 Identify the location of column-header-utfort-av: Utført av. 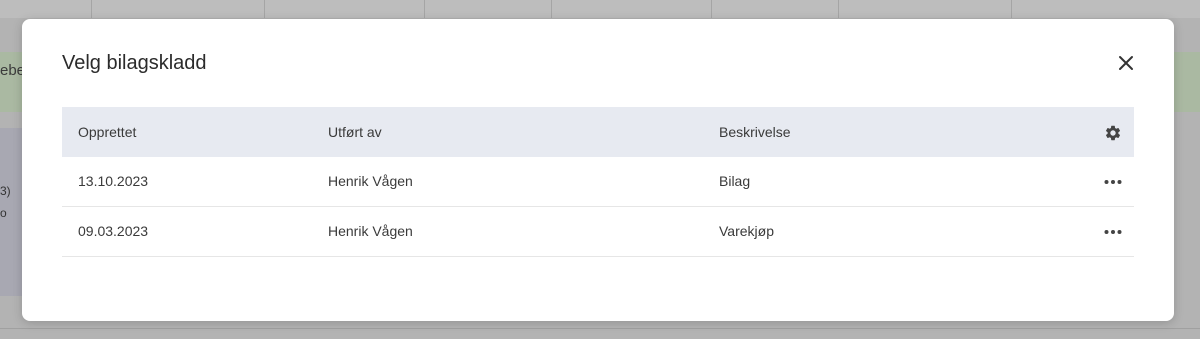
(355, 132).